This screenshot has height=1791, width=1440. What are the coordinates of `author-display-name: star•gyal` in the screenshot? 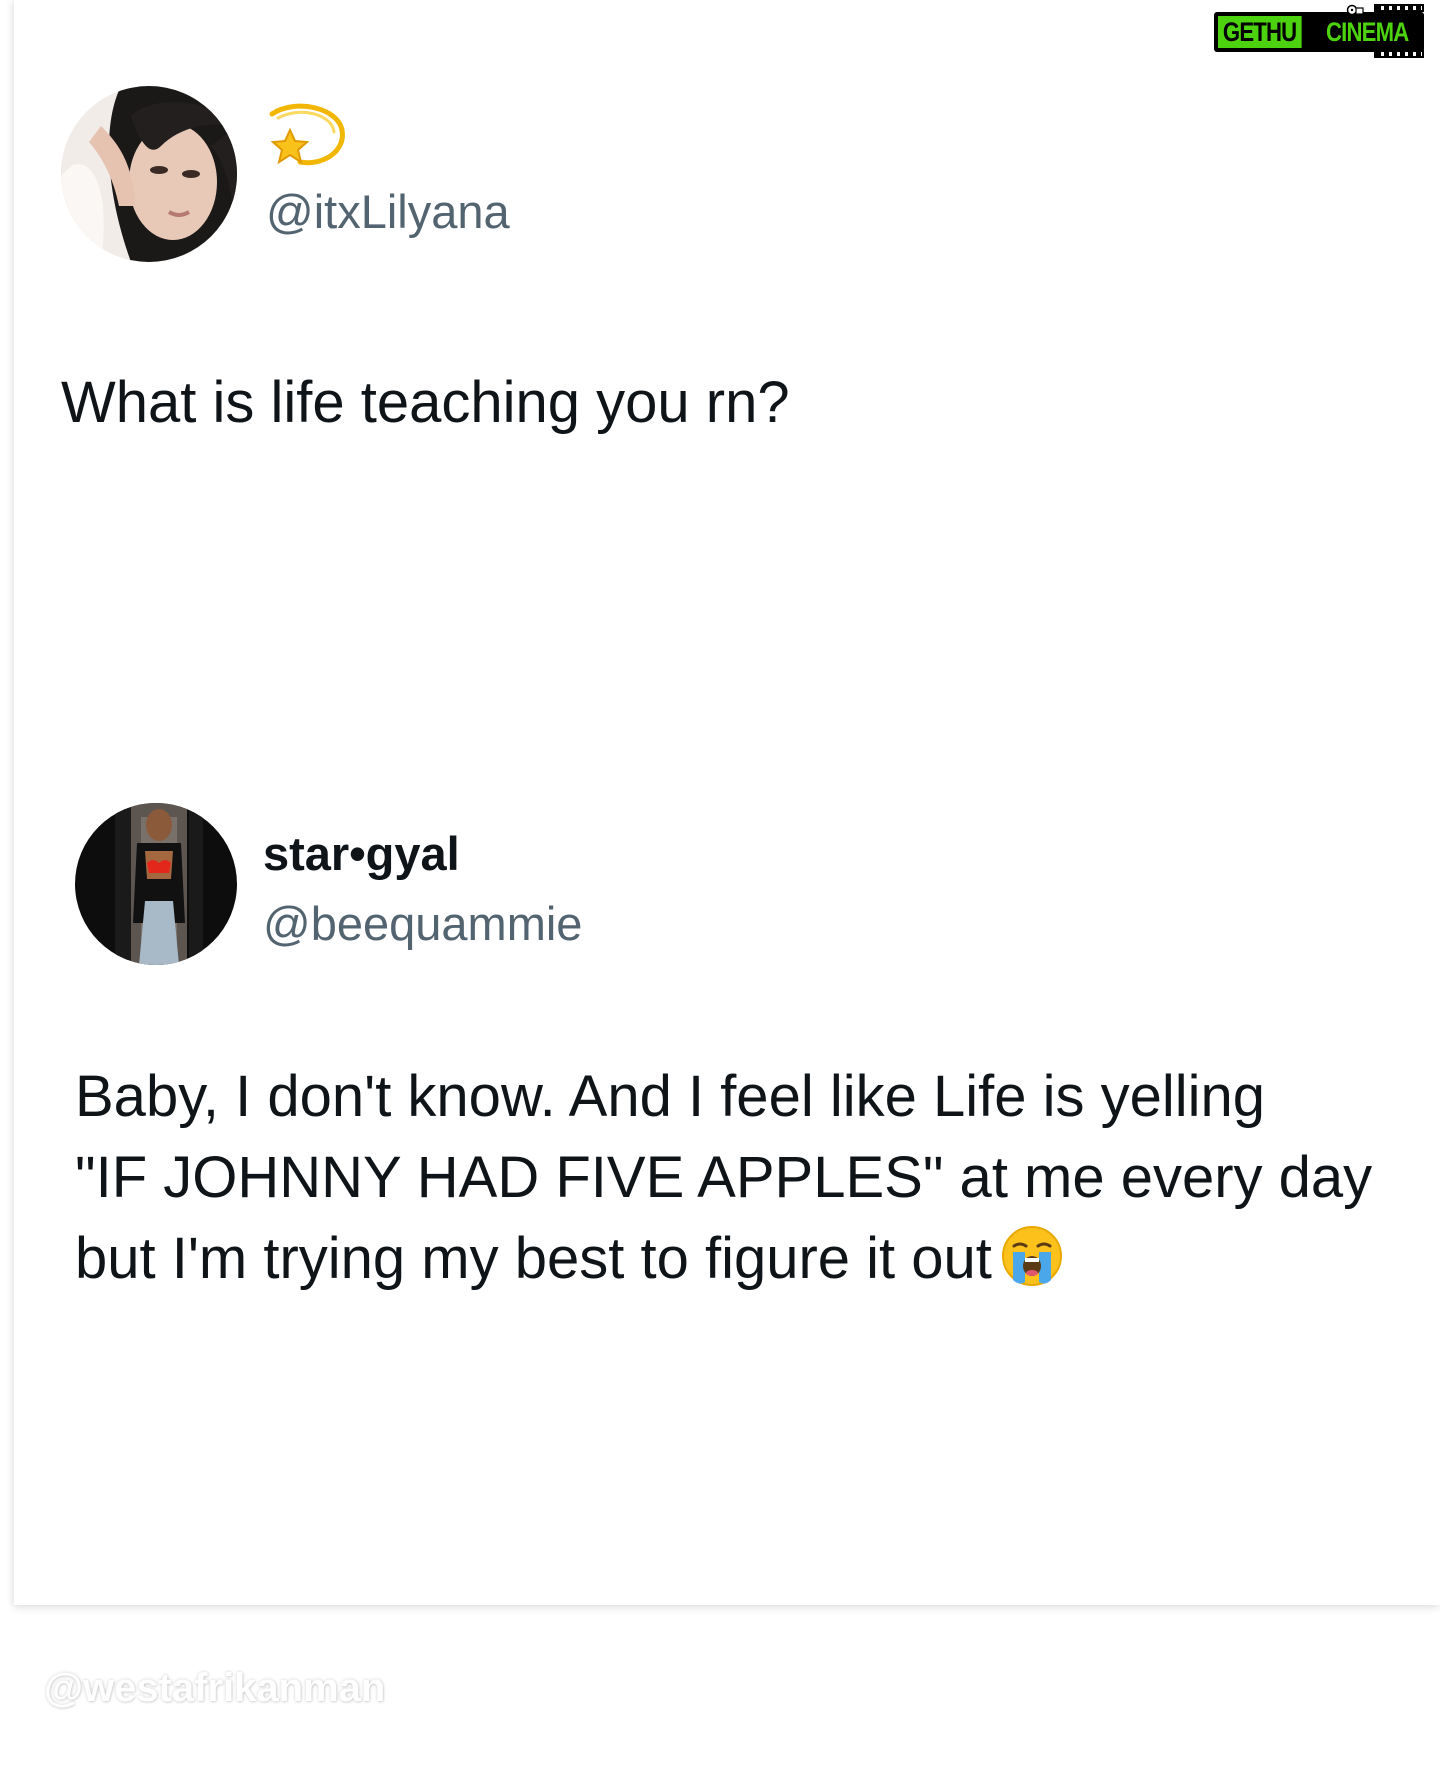 It's located at (361, 854).